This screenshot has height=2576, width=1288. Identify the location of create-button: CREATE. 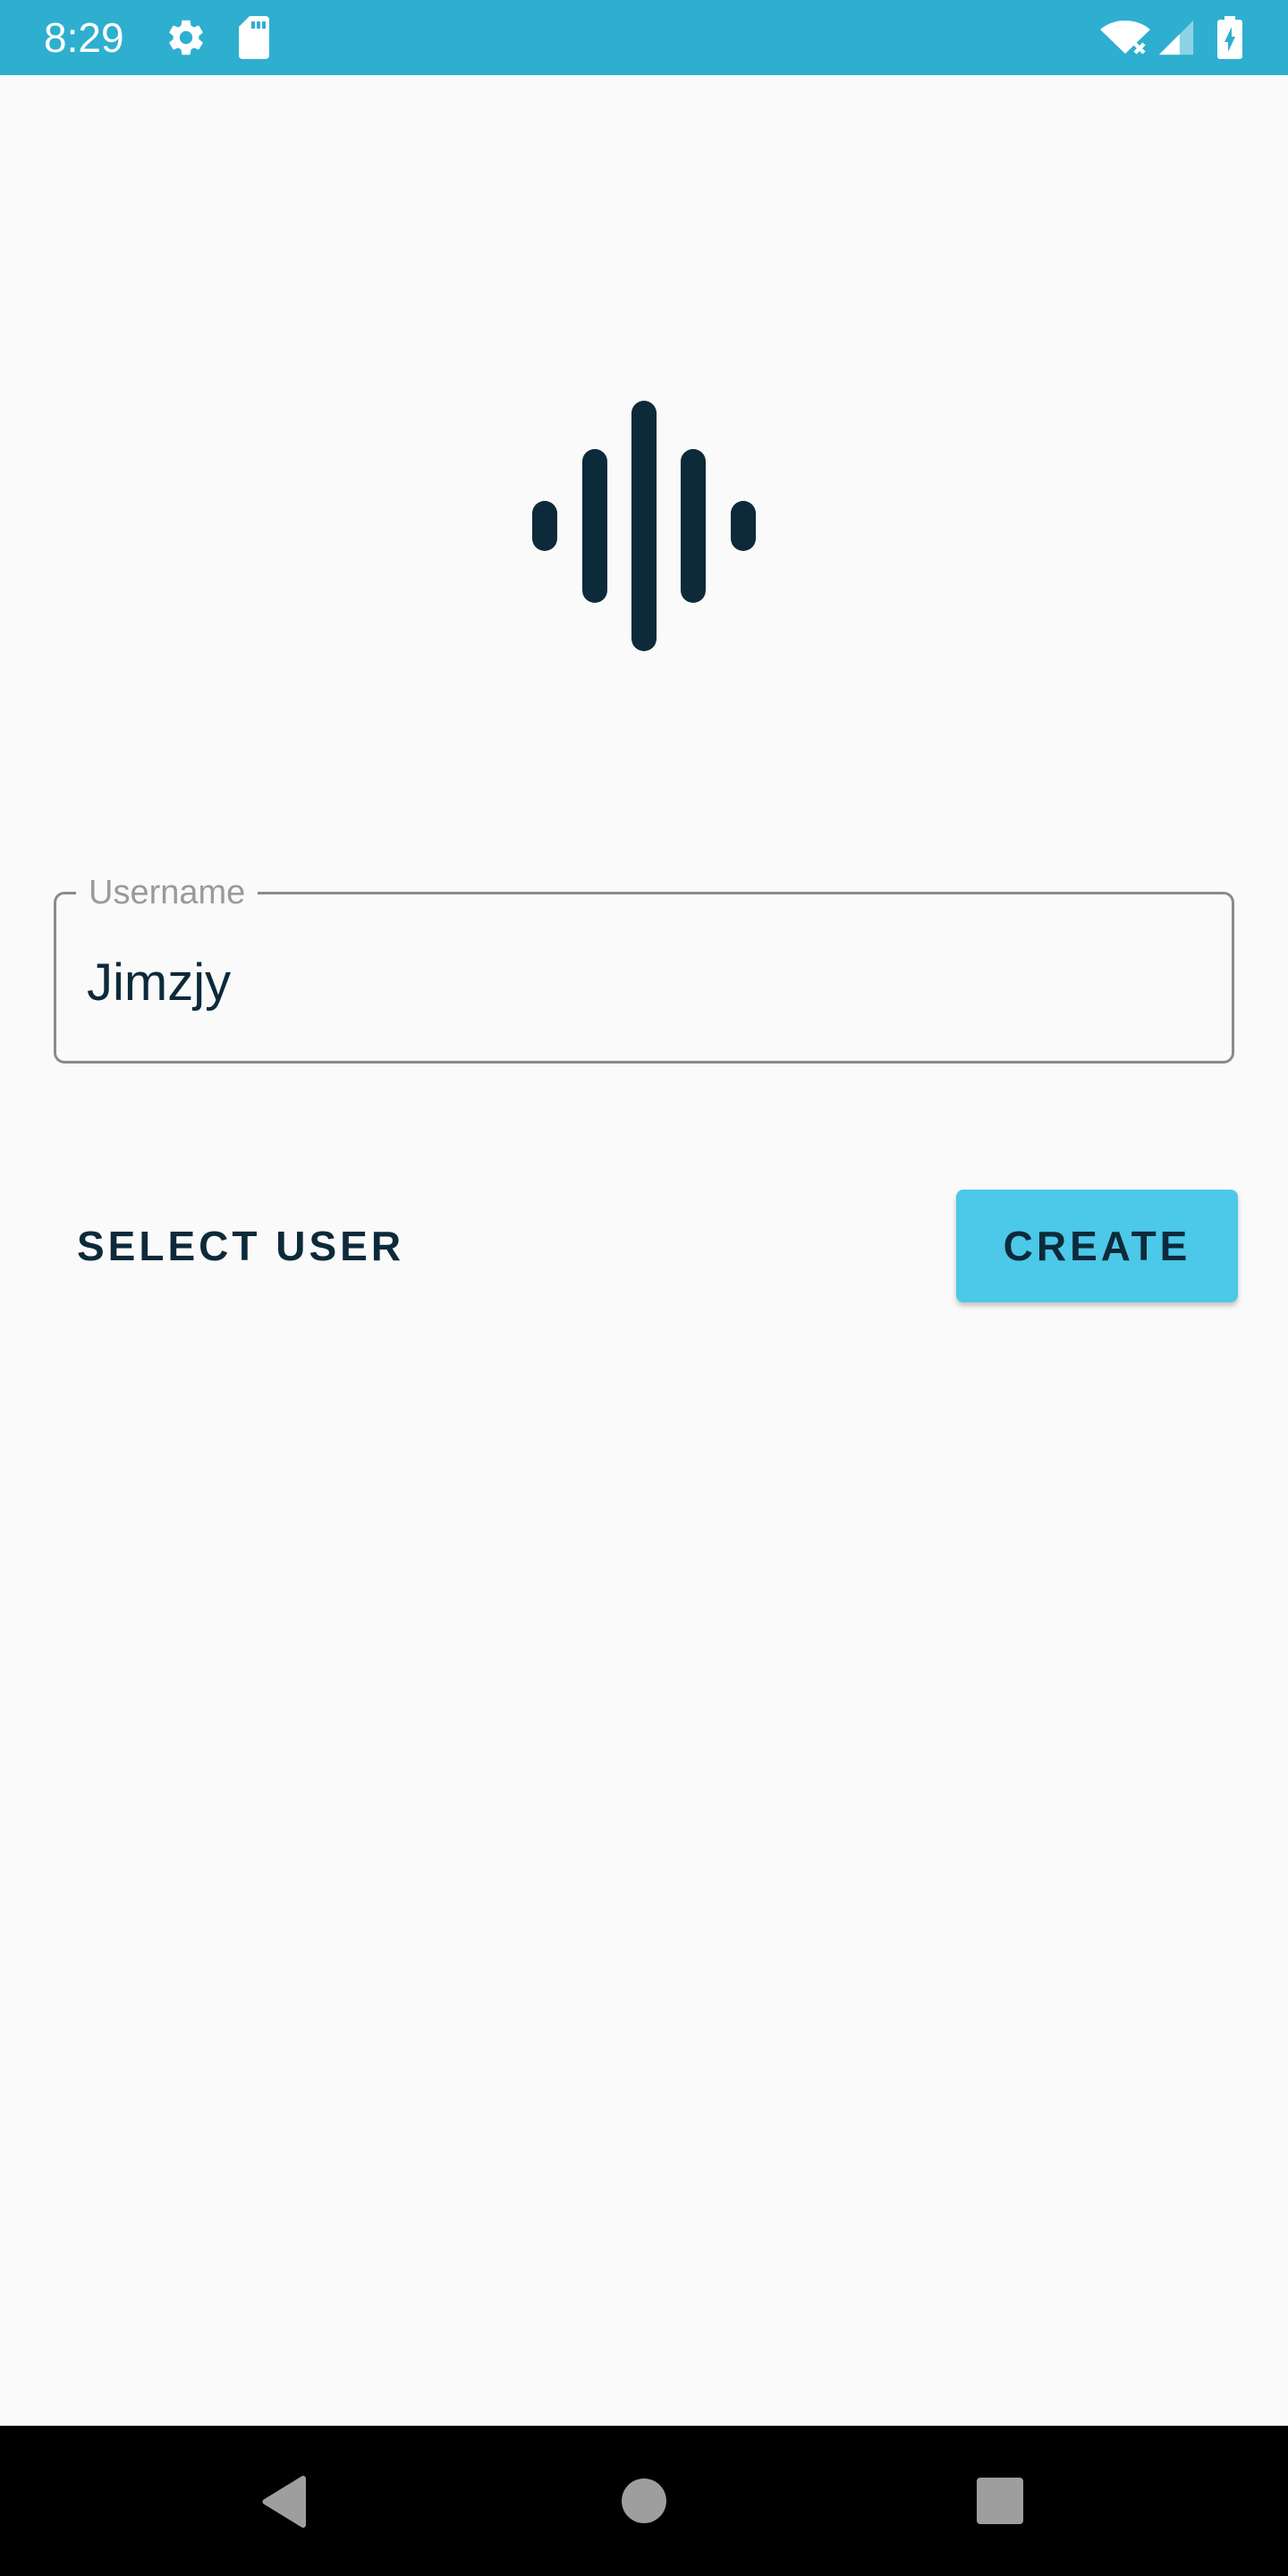
(1097, 1246).